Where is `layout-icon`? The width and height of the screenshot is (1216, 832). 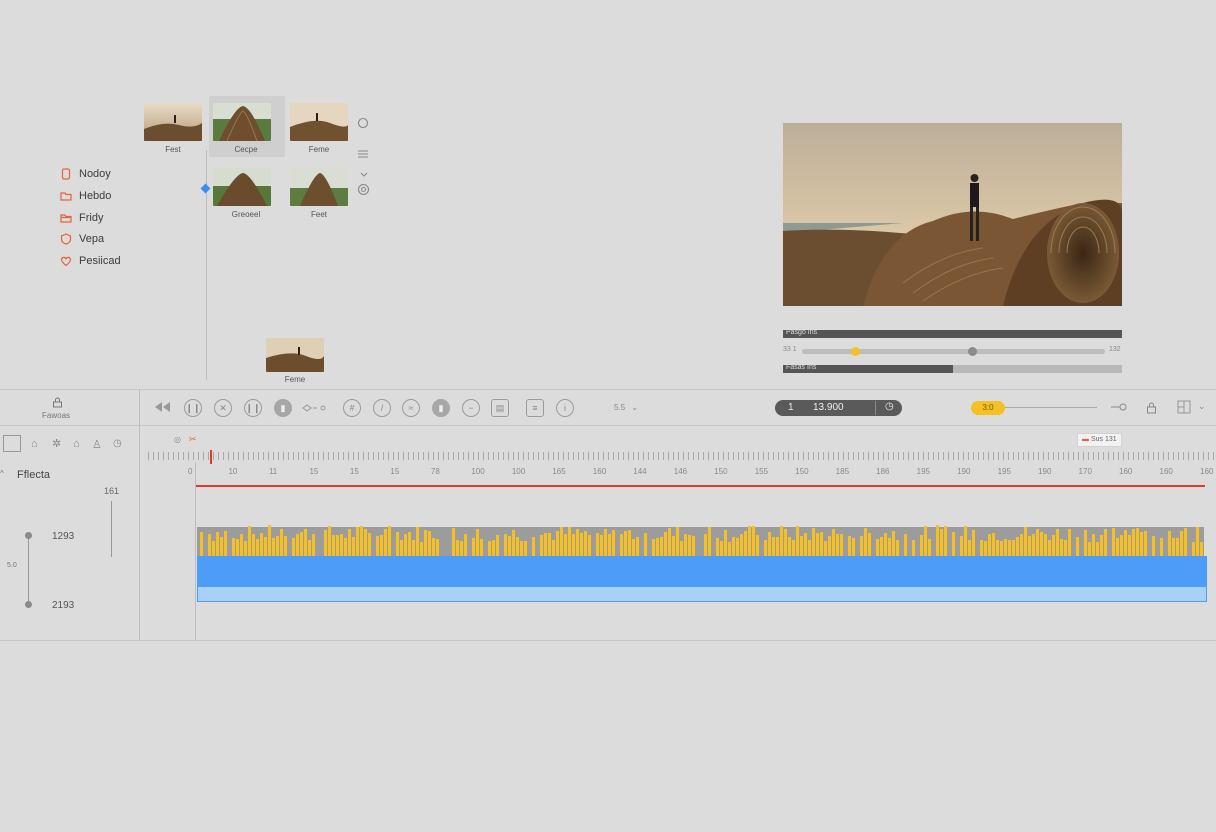
layout-icon is located at coordinates (1184, 407).